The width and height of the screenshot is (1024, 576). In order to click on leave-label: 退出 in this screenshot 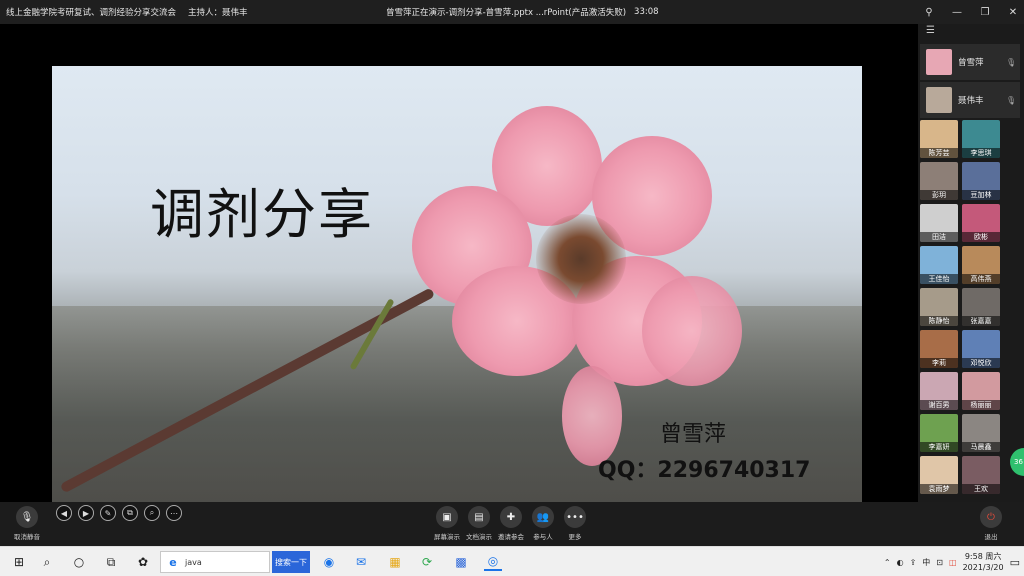, I will do `click(991, 537)`.